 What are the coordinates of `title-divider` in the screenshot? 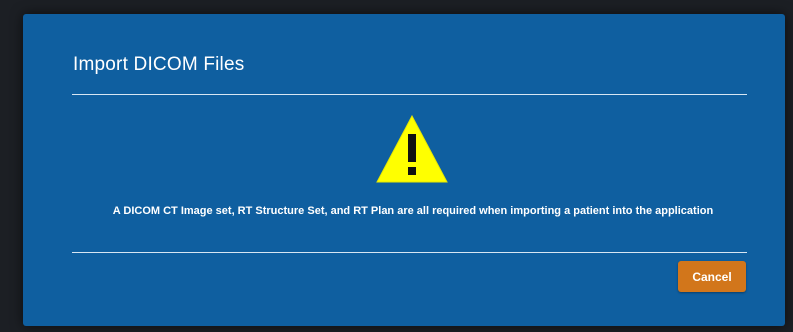 It's located at (409, 94).